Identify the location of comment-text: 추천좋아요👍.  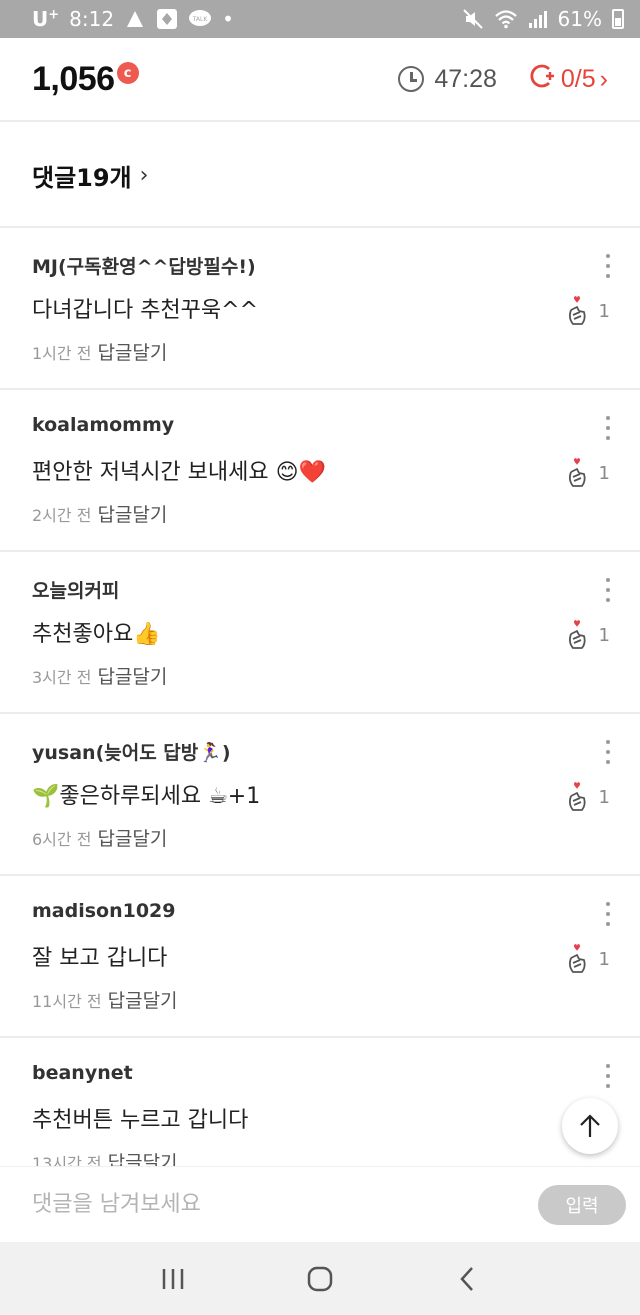
(96, 634).